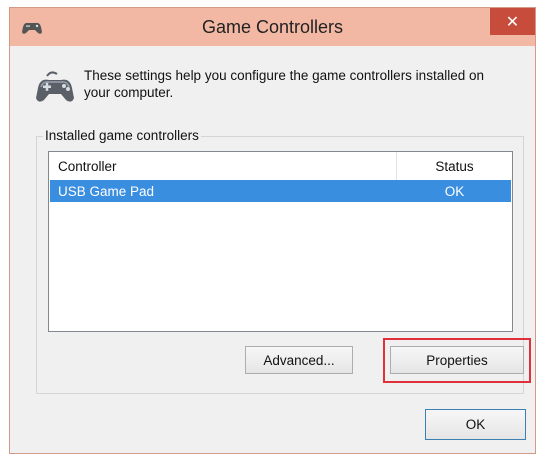 The image size is (543, 458). I want to click on gamepad-icon, so click(55, 86).